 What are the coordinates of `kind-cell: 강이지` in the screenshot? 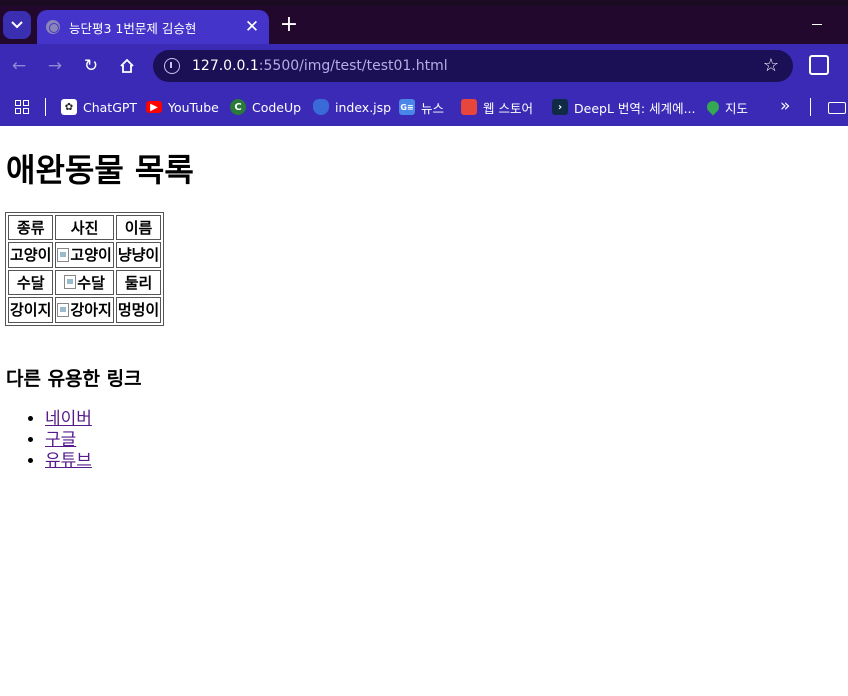 It's located at (31, 310).